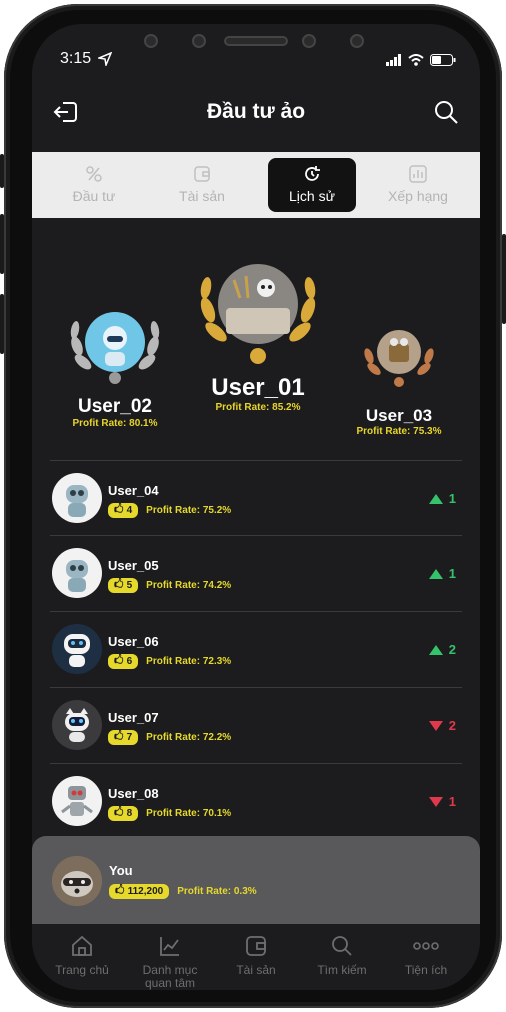  Describe the element at coordinates (170, 976) in the screenshot. I see `nav-watchlist-label: Danh mục quan tâm` at that location.